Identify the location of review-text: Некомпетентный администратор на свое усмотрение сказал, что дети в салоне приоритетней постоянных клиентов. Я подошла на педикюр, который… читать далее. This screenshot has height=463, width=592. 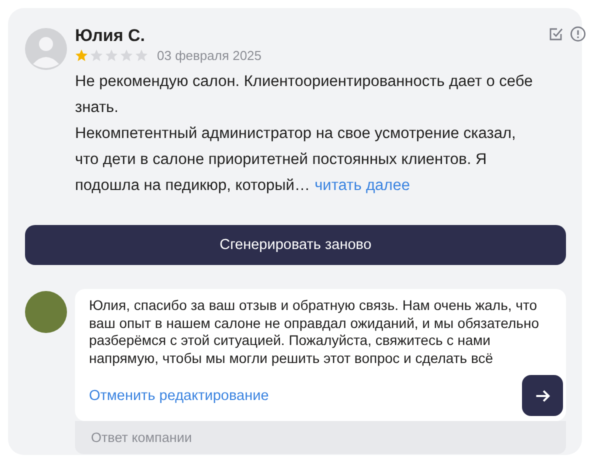
(296, 160).